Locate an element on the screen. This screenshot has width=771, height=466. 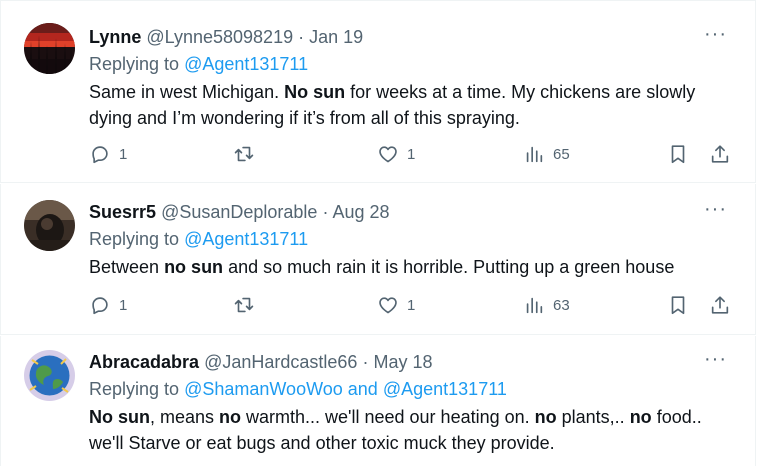
tweet-header: Suesrr5 @SusanDeplorable · Aug 28 is located at coordinates (414, 212).